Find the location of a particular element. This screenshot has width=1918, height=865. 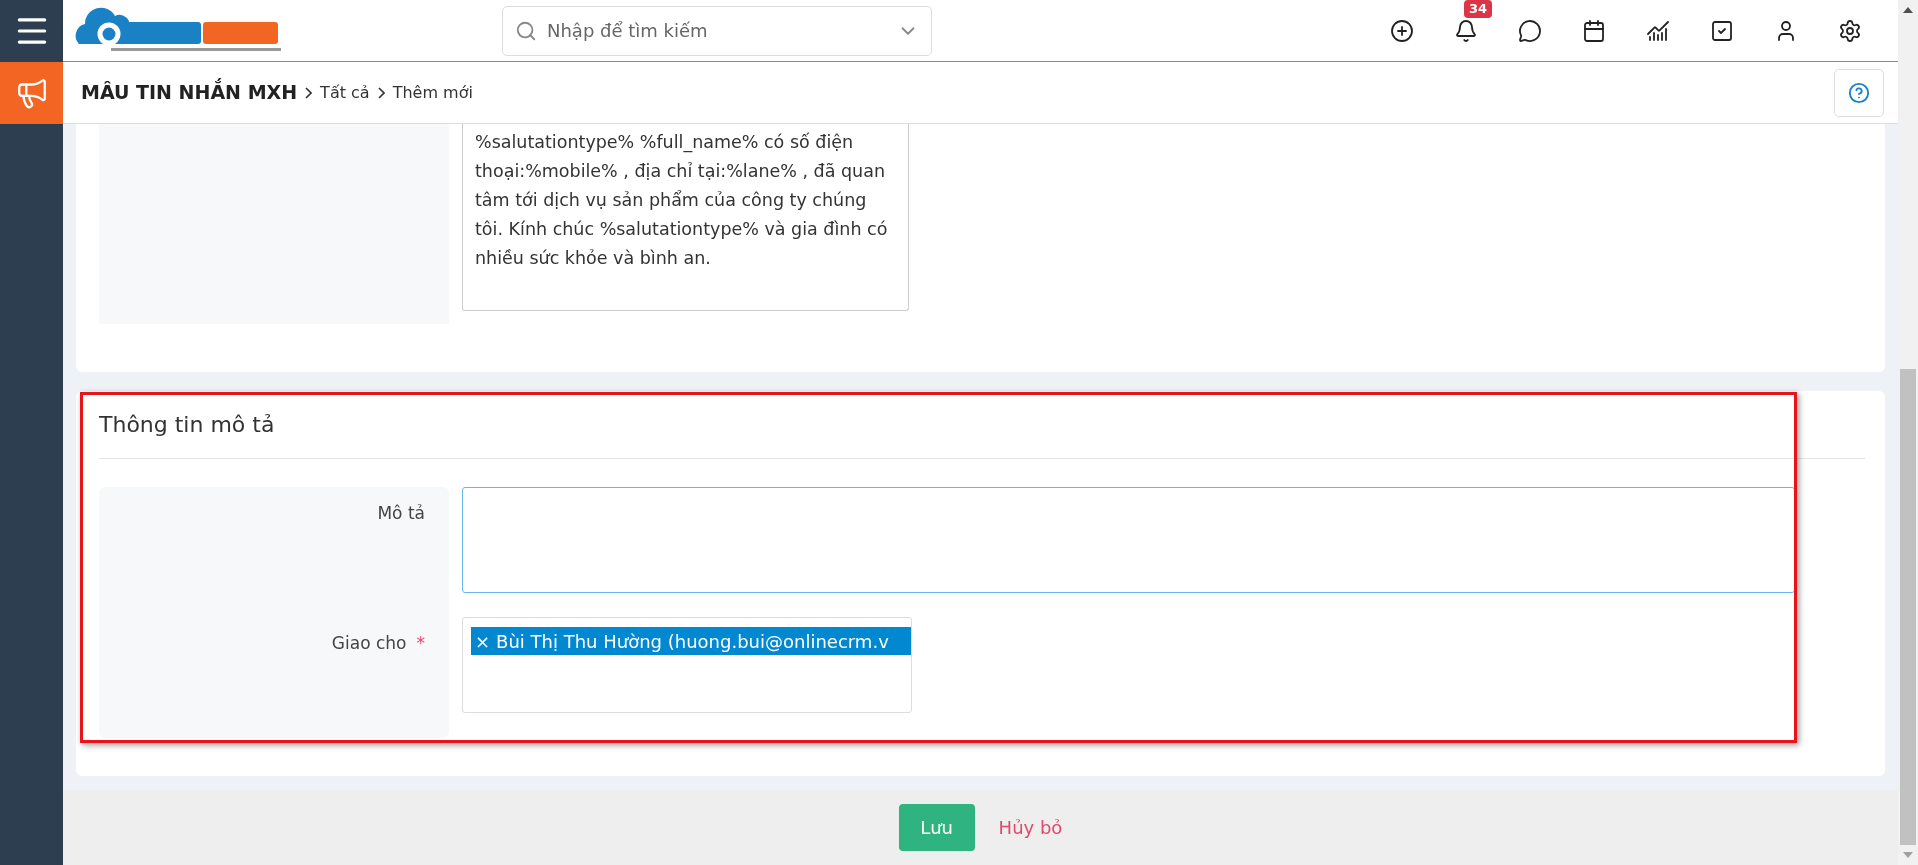

cancel-link: Hủy bỏ is located at coordinates (1030, 827).